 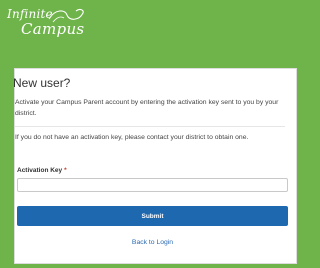 I want to click on infinite-campus-logo: Infinite Campus, so click(x=57, y=29).